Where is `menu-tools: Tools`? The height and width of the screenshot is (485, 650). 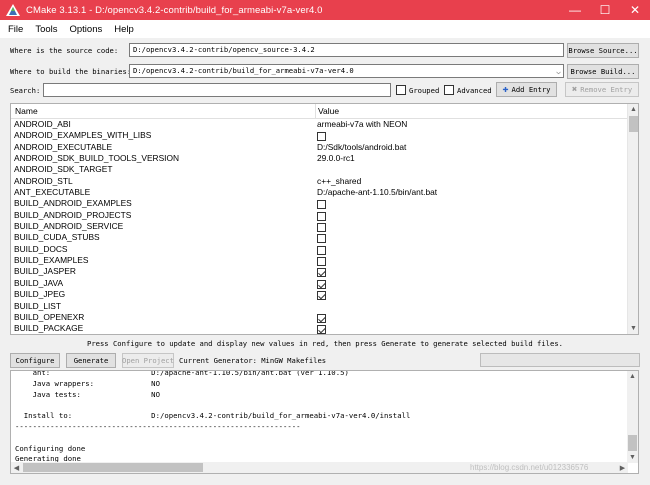 menu-tools: Tools is located at coordinates (46, 29).